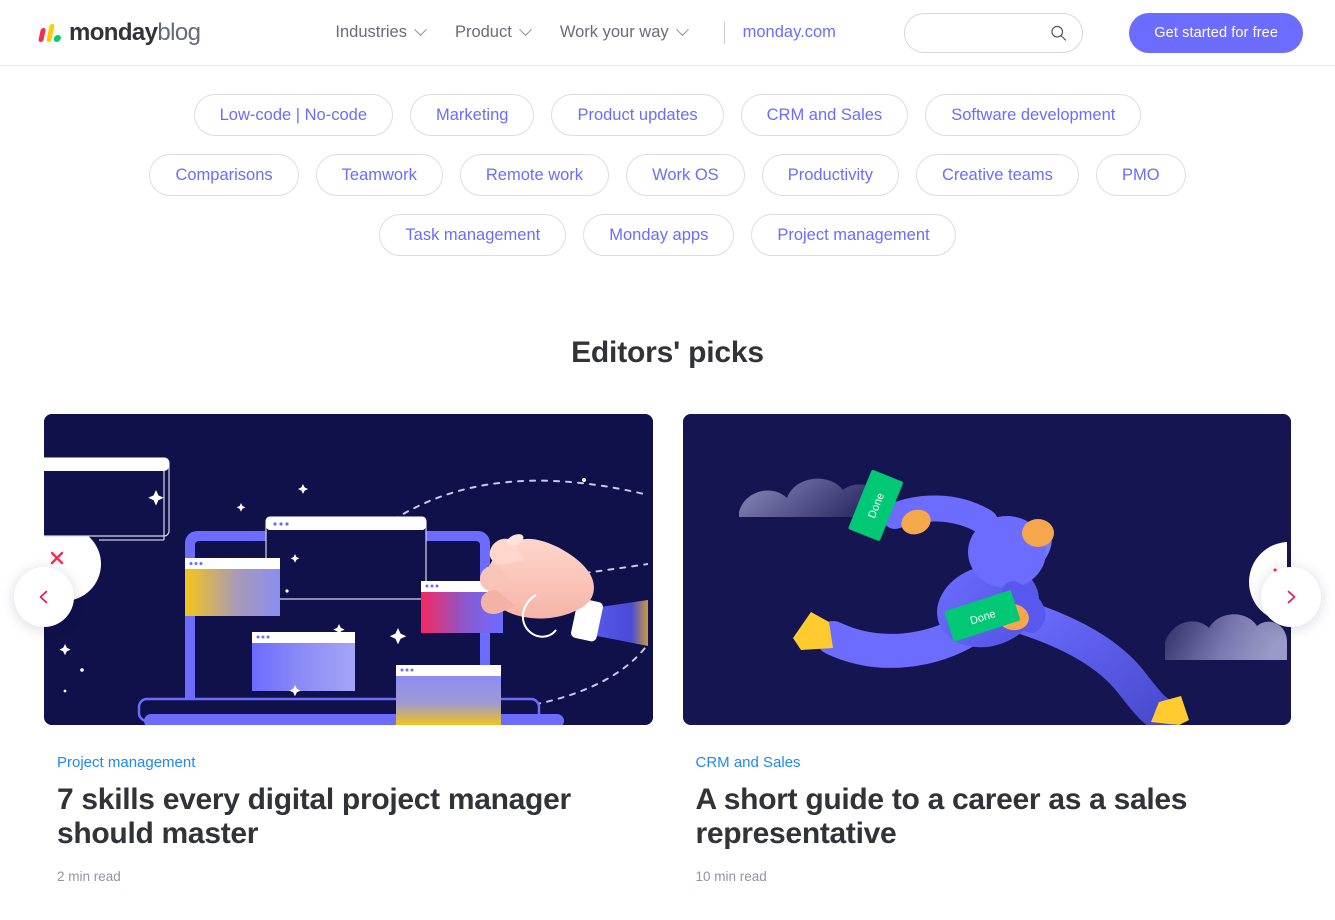 The width and height of the screenshot is (1335, 920). I want to click on chevron-left-icon, so click(43, 597).